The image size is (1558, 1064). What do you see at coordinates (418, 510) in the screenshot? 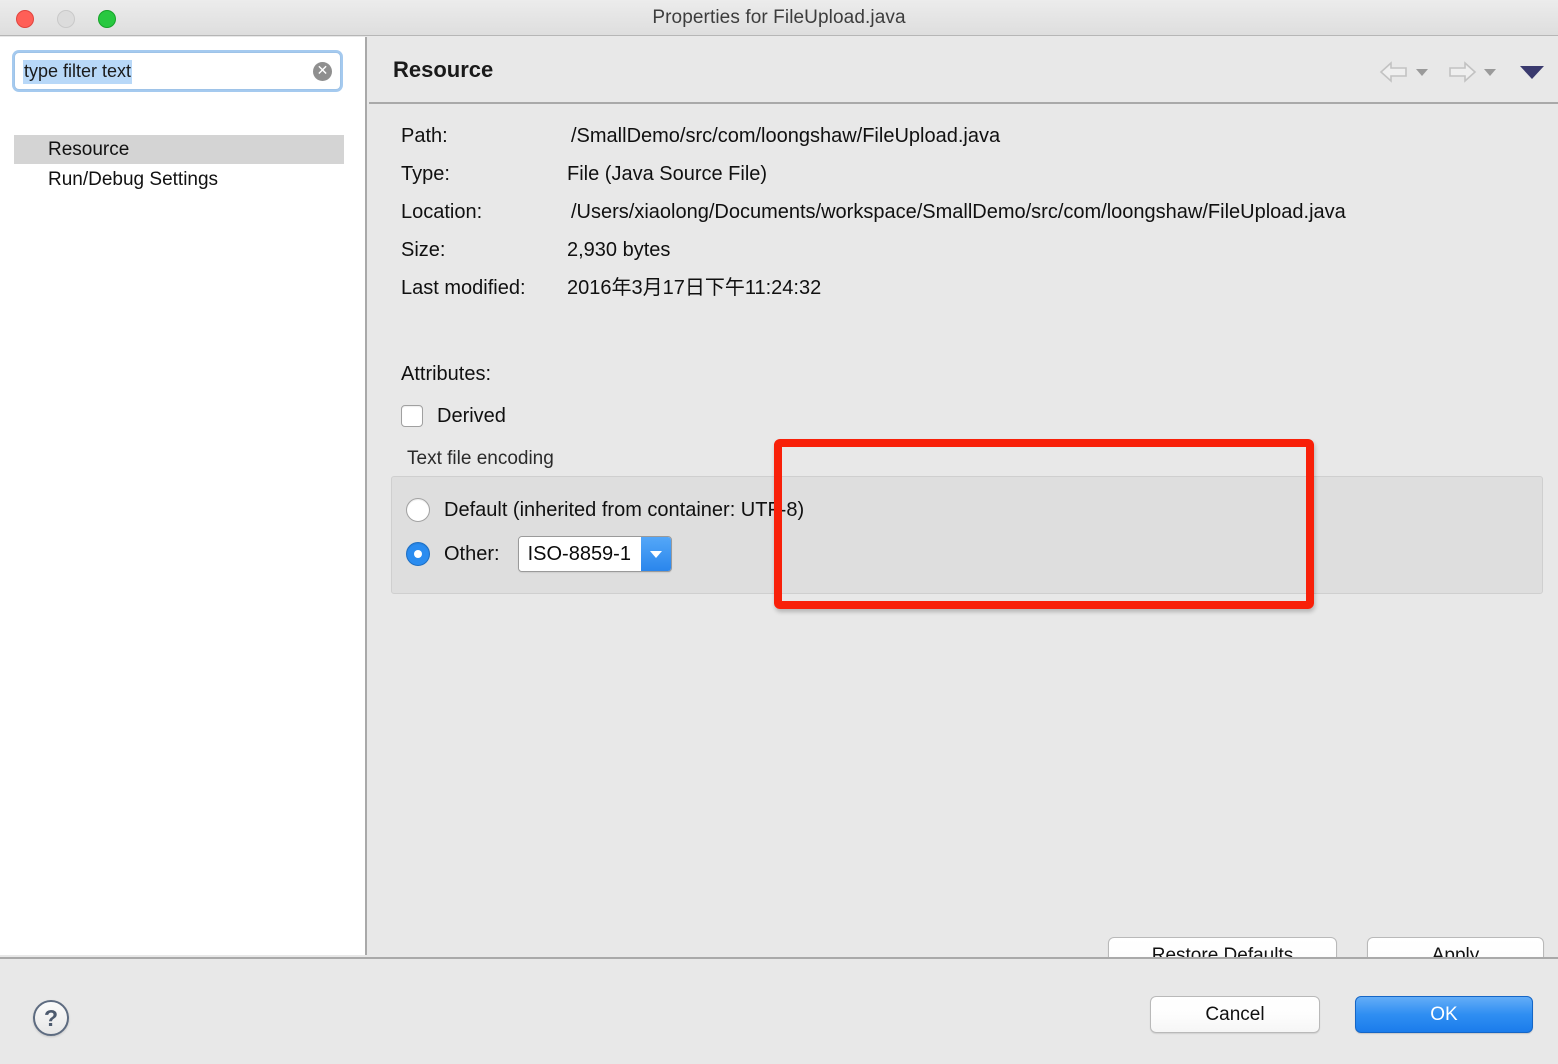
I see `radio-default` at bounding box center [418, 510].